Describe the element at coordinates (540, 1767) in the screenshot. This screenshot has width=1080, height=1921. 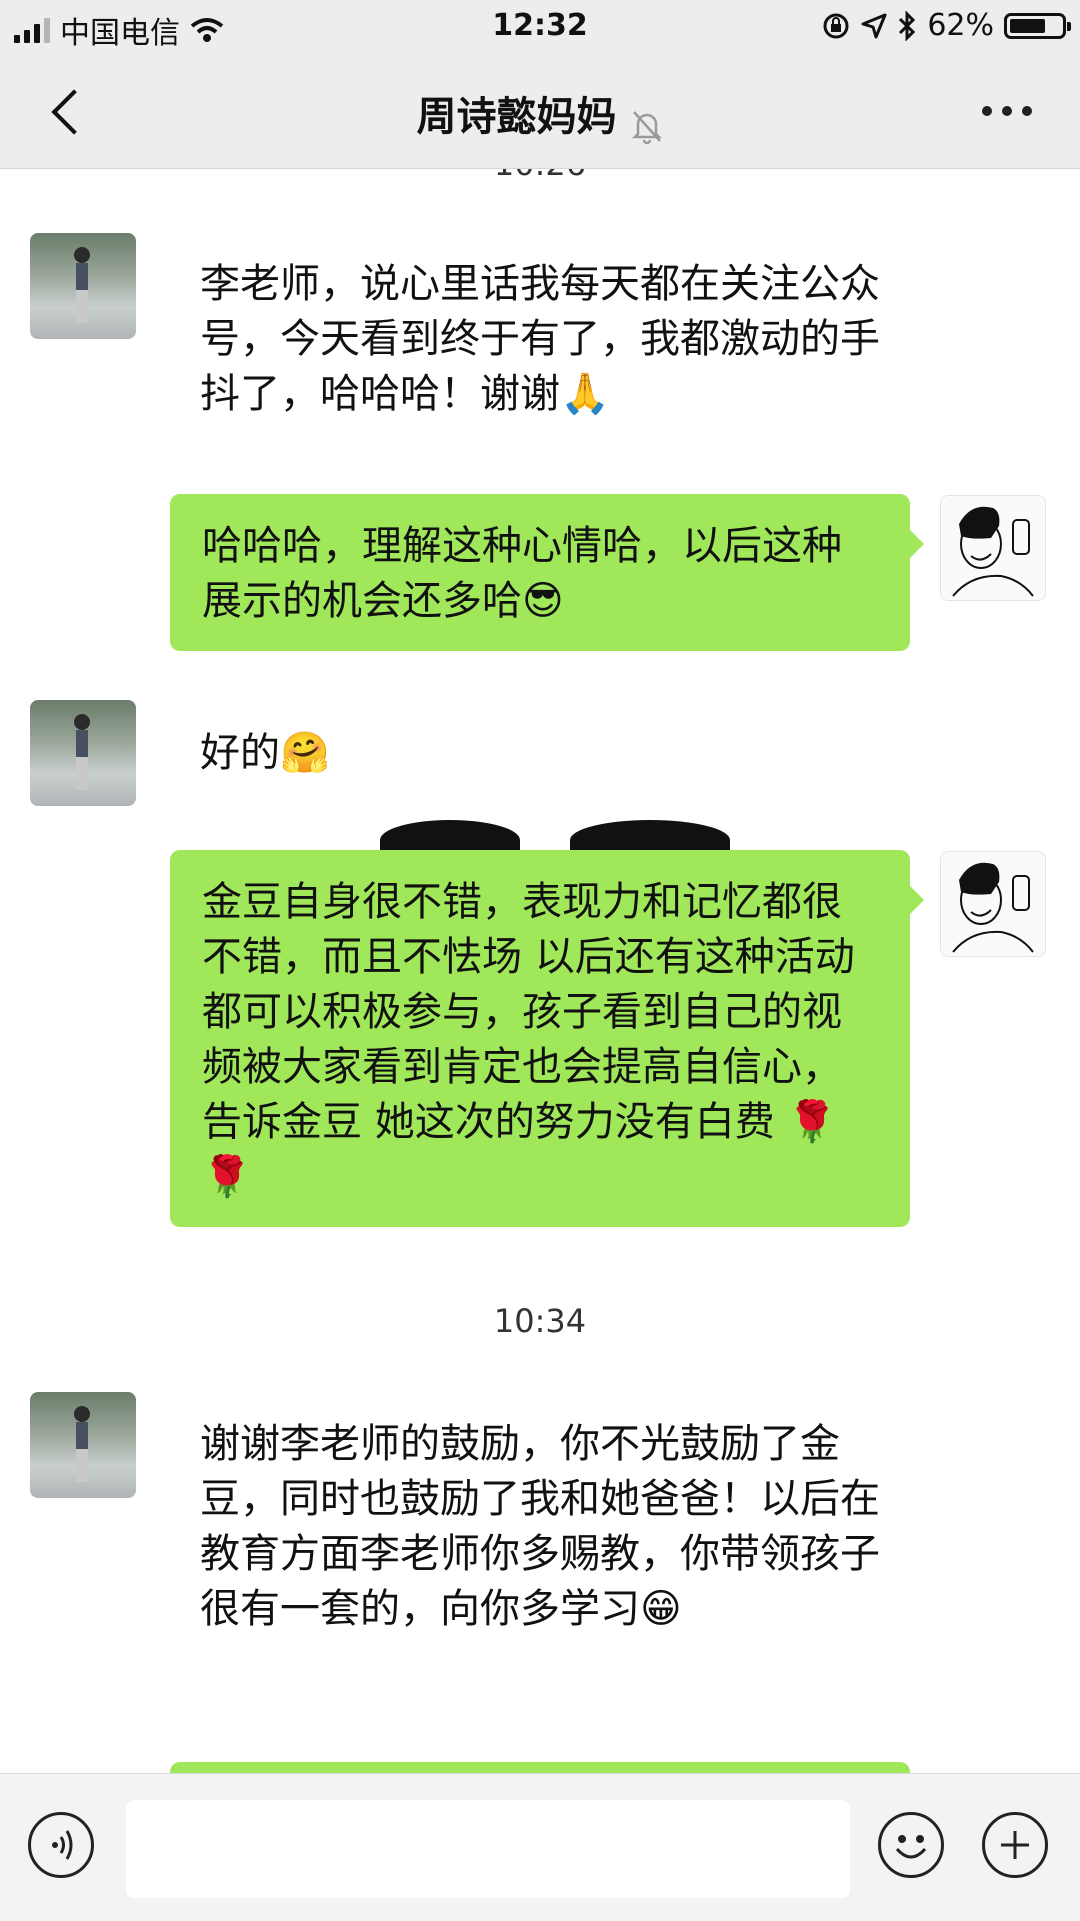
I see `message-right-partial` at that location.